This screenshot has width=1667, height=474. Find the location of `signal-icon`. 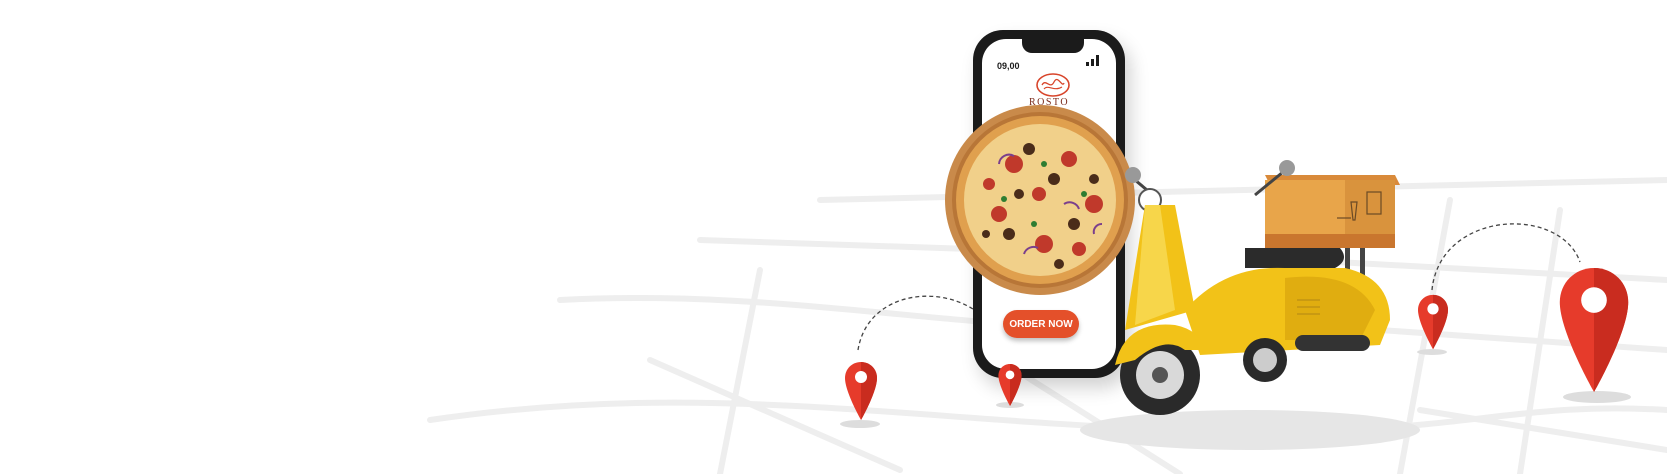

signal-icon is located at coordinates (1092, 60).